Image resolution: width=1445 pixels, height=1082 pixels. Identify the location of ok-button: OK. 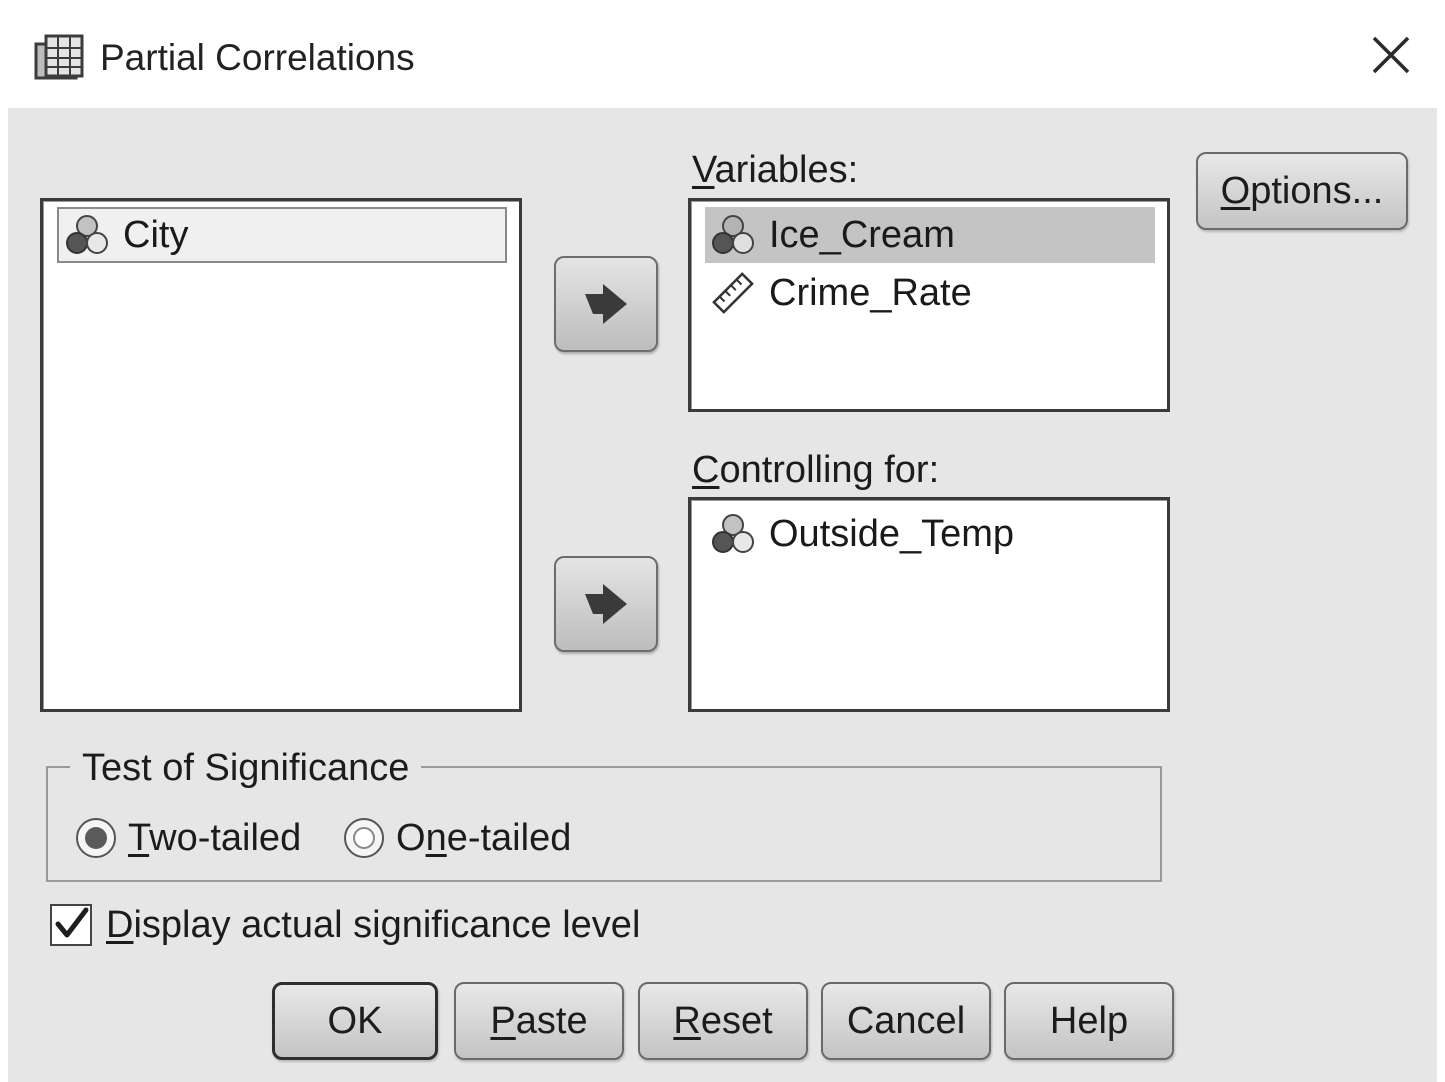
(355, 1021).